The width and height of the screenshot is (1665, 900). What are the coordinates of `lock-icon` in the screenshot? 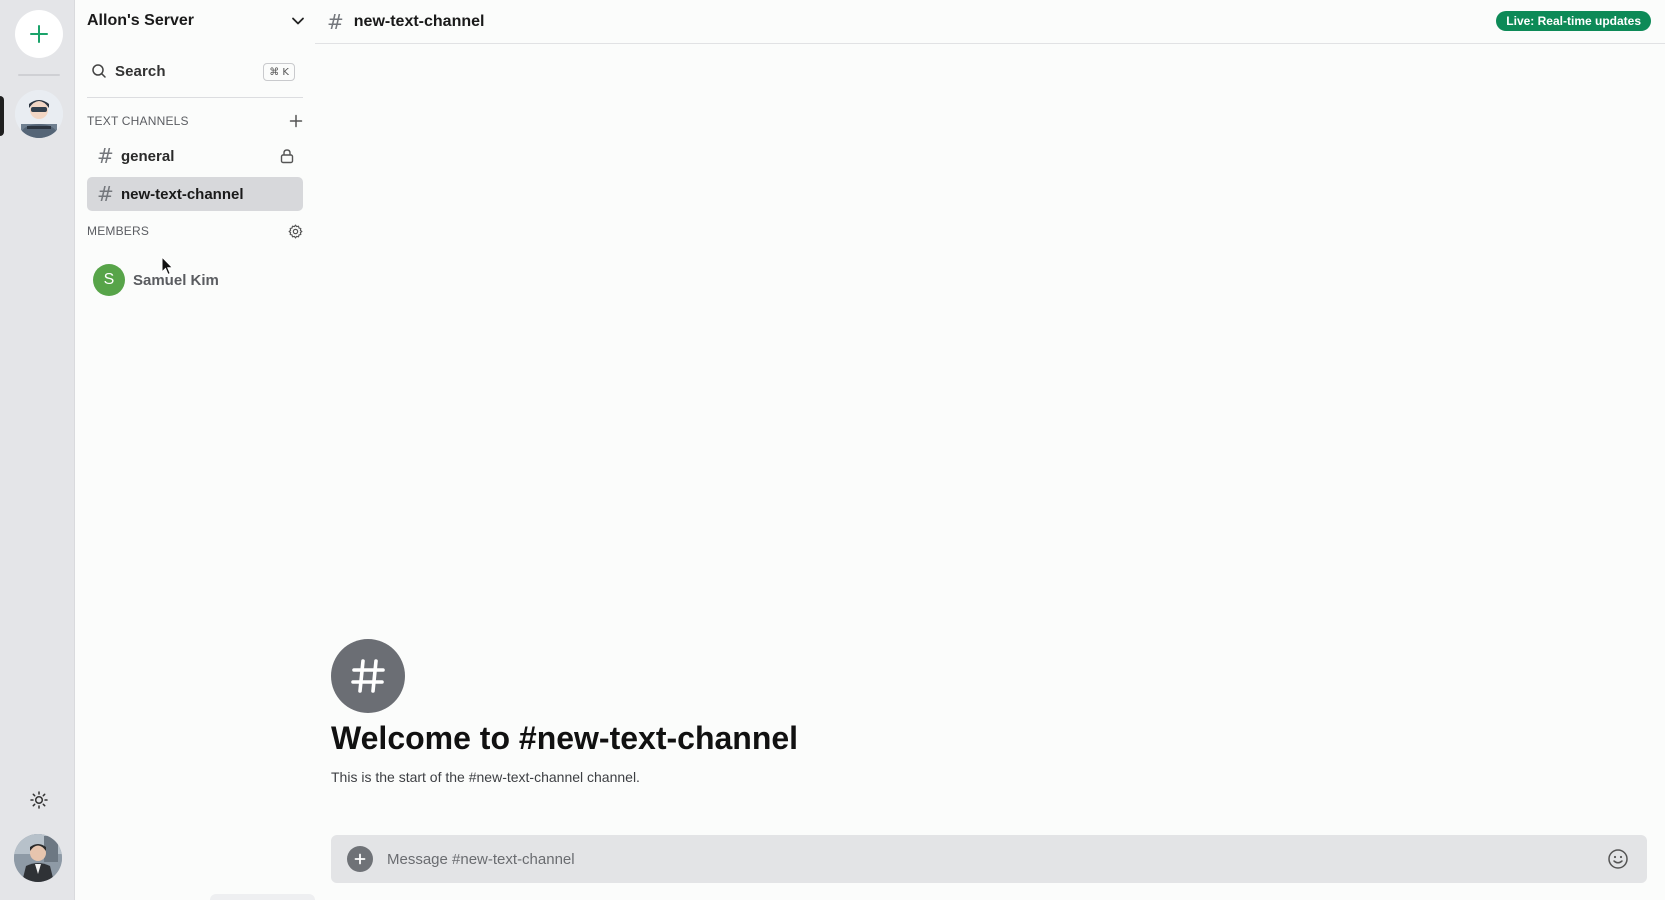 It's located at (287, 156).